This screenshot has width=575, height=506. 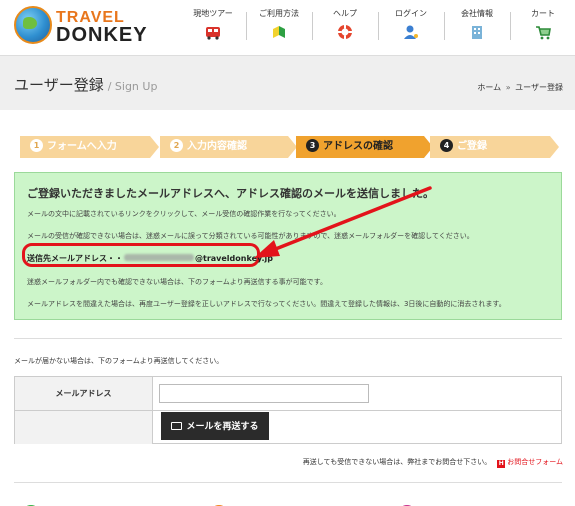 What do you see at coordinates (287, 82) in the screenshot?
I see `page-title-band: ユーザー登録 / Sign Up ホーム » ユーザー登録` at bounding box center [287, 82].